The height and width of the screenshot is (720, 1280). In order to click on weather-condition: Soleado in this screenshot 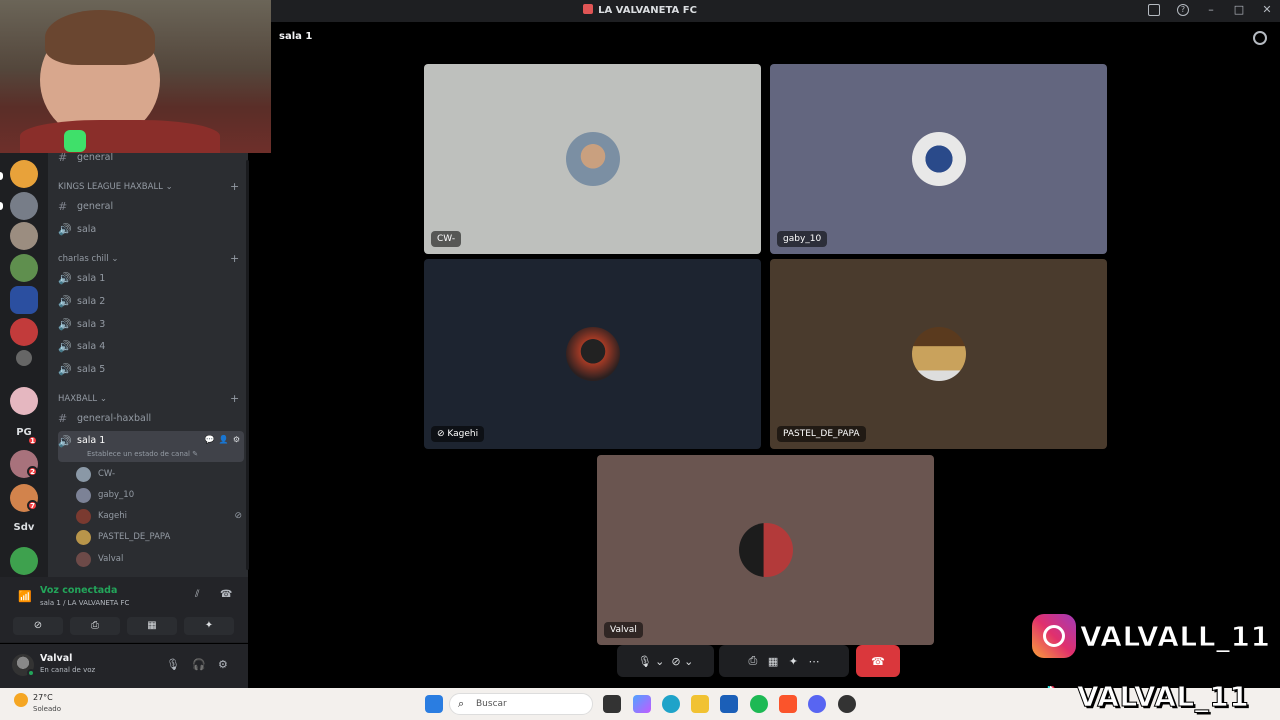, I will do `click(47, 709)`.